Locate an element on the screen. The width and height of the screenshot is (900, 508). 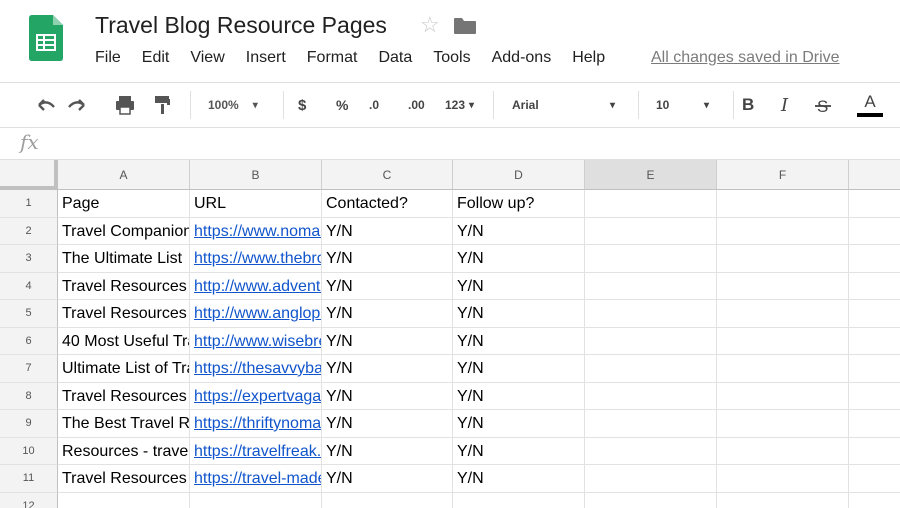
column-header-e: E is located at coordinates (651, 175).